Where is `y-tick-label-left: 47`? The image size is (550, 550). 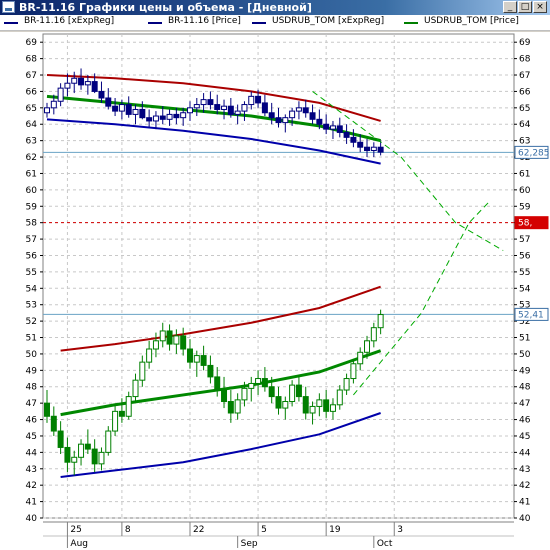 y-tick-label-left: 47 is located at coordinates (31, 404).